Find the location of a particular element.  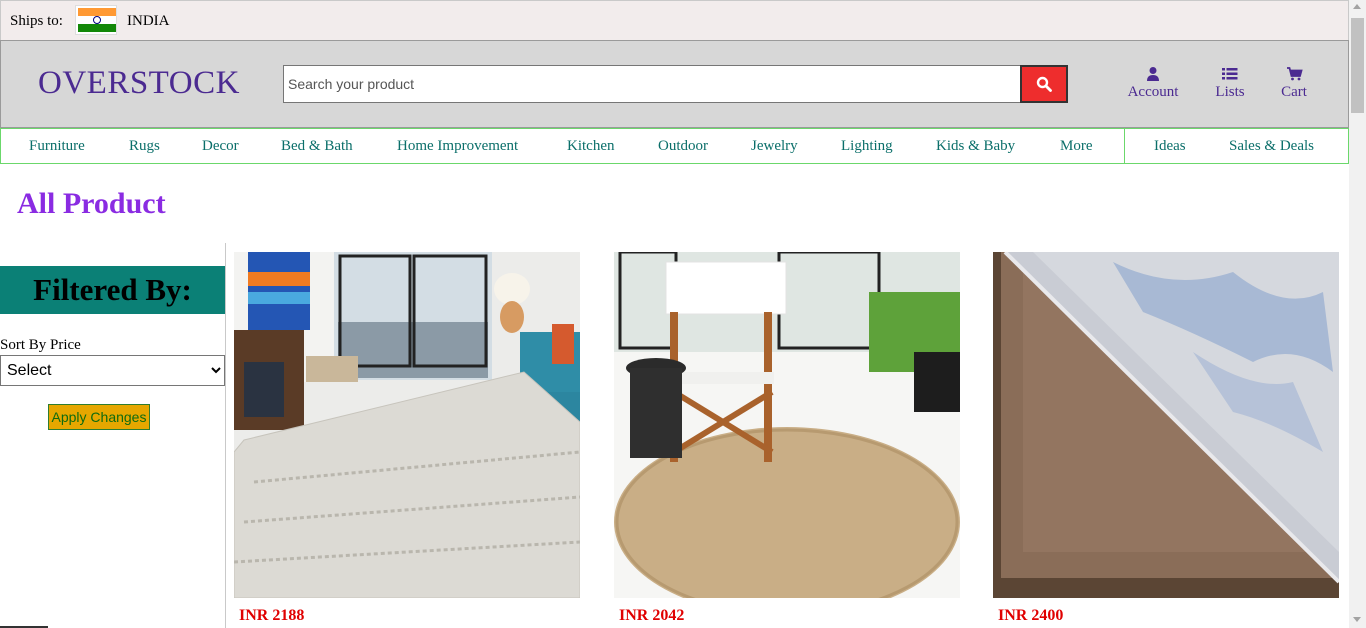

scroll-down-arrow-icon is located at coordinates (1357, 619).